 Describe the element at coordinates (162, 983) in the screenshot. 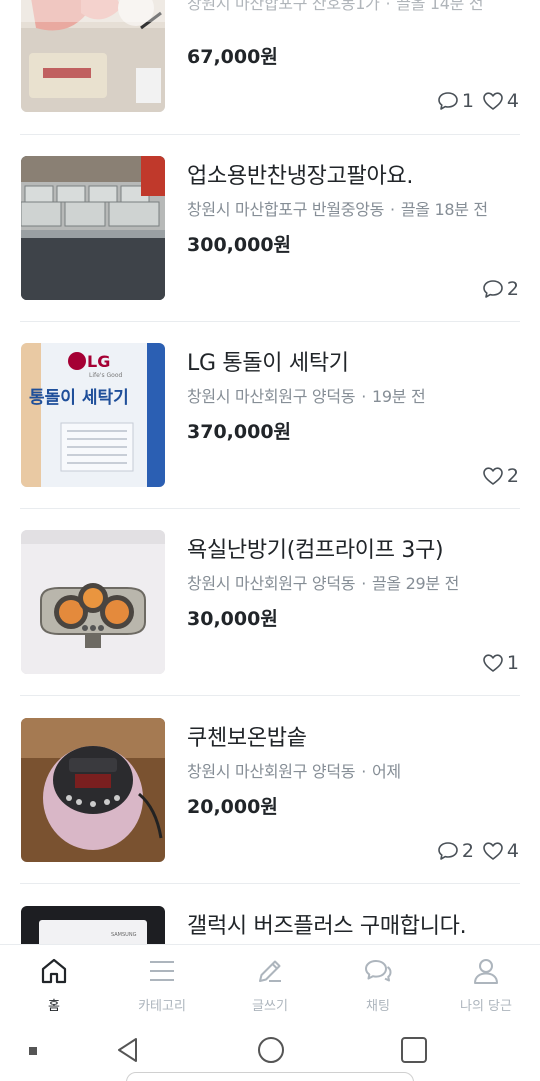

I see `nav-category: 카테고리` at that location.